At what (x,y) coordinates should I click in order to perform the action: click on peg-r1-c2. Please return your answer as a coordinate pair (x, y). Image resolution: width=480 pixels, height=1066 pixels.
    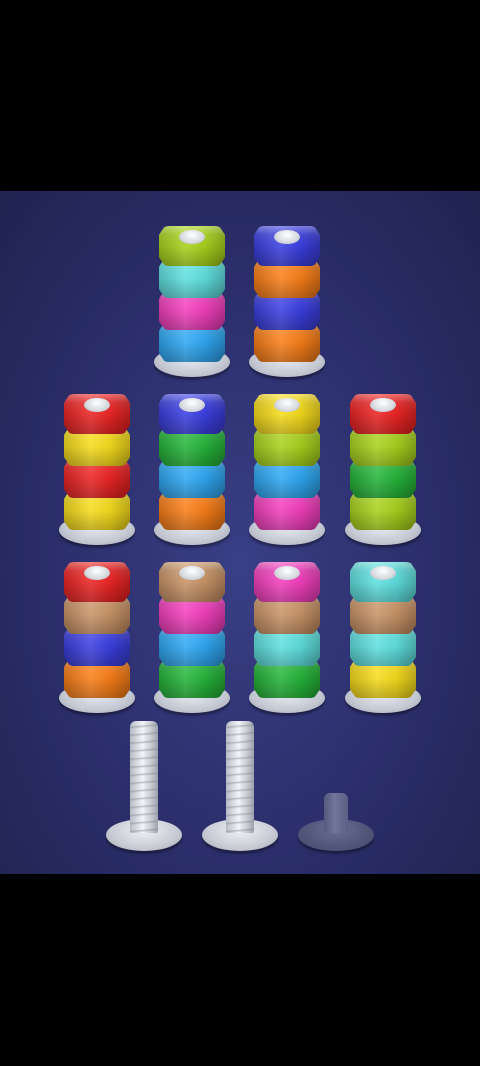
    Looking at the image, I should click on (287, 292).